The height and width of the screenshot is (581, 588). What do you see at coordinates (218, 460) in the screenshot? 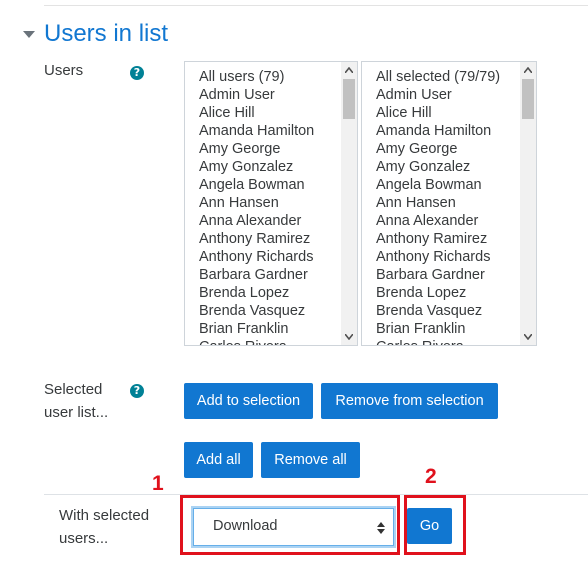
I see `add-all-button: Add all` at bounding box center [218, 460].